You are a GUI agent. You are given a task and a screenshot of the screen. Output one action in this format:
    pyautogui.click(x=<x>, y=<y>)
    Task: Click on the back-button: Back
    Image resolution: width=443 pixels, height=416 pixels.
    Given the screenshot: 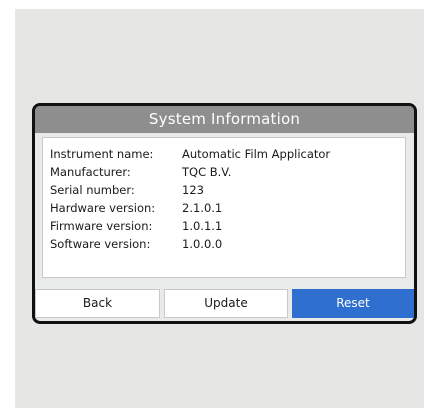 What is the action you would take?
    pyautogui.click(x=97, y=303)
    